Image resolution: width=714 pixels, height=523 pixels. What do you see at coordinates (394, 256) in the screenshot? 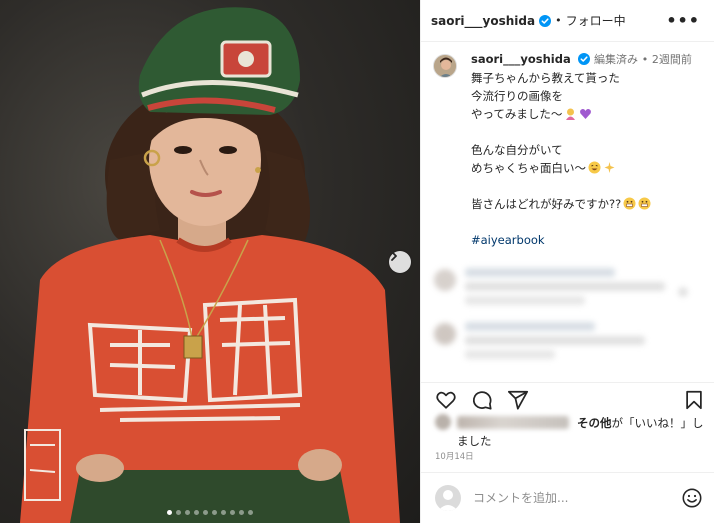
I see `chevron-right-icon` at bounding box center [394, 256].